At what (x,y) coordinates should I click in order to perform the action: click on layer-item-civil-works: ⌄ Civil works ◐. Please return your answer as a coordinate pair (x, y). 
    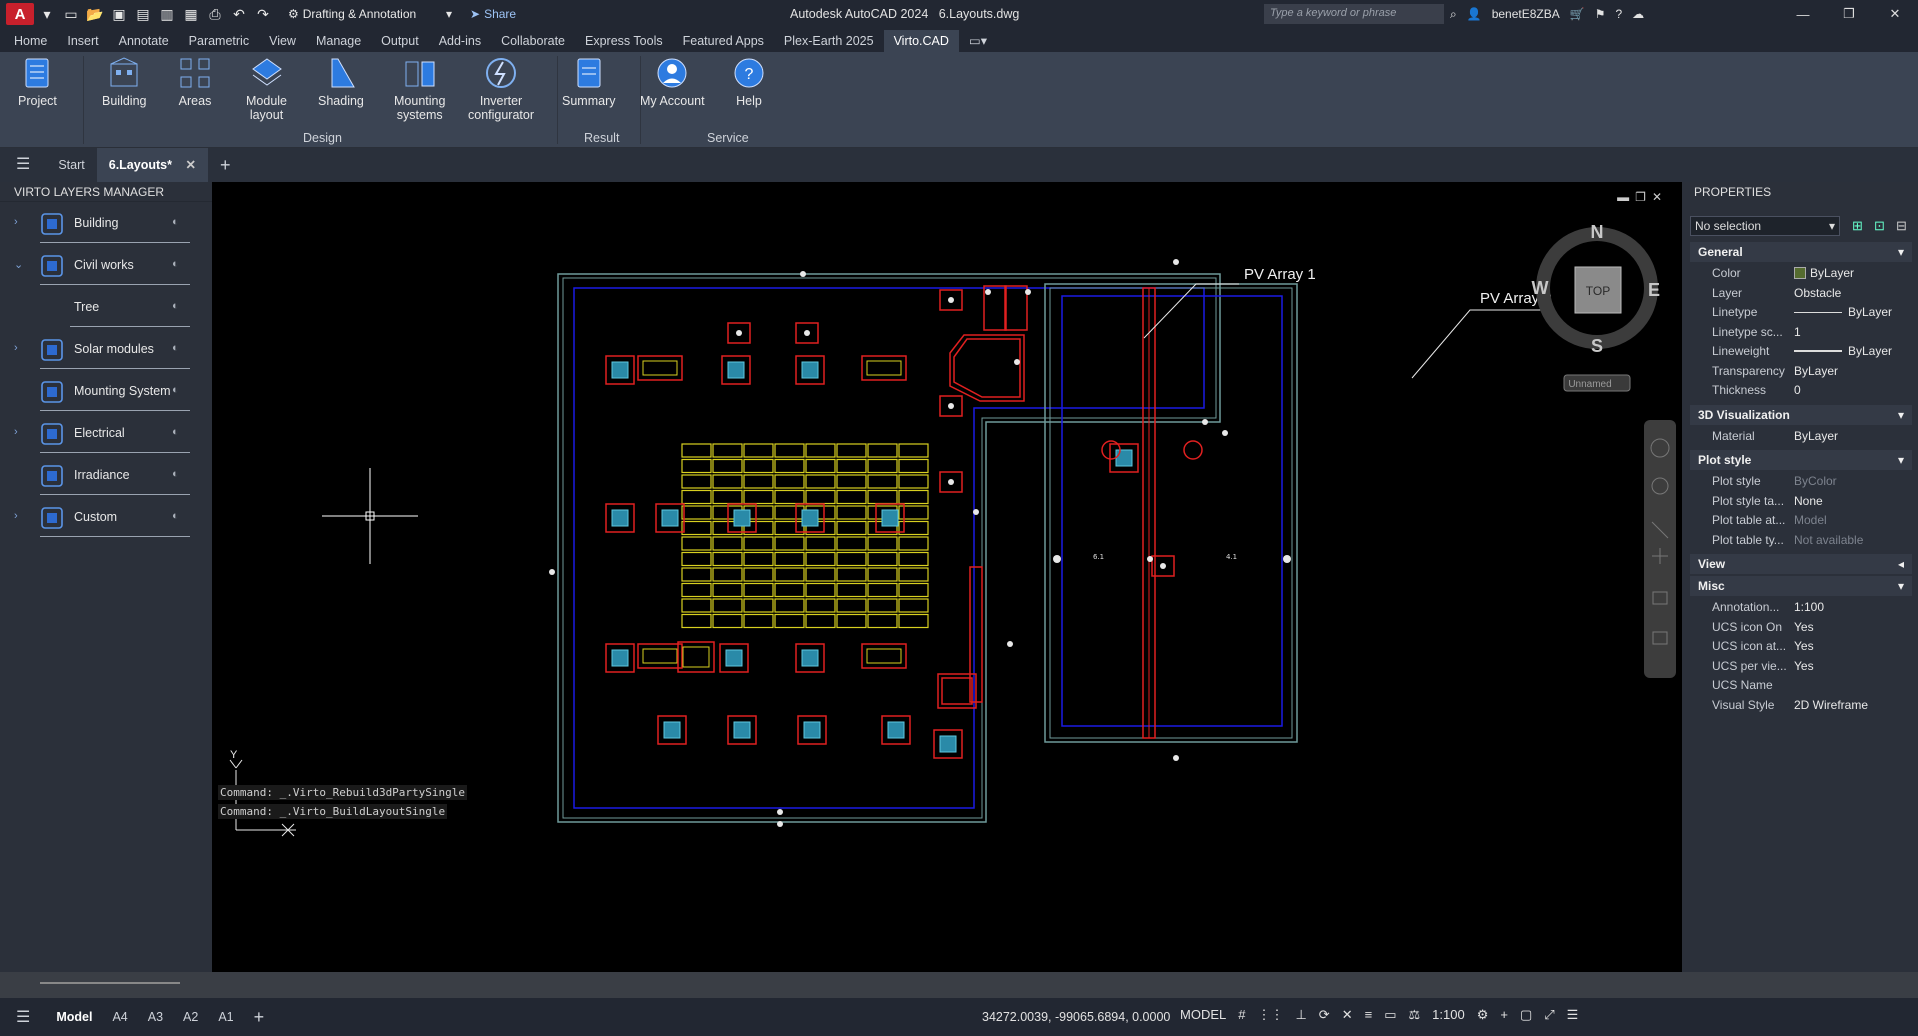
    Looking at the image, I should click on (106, 266).